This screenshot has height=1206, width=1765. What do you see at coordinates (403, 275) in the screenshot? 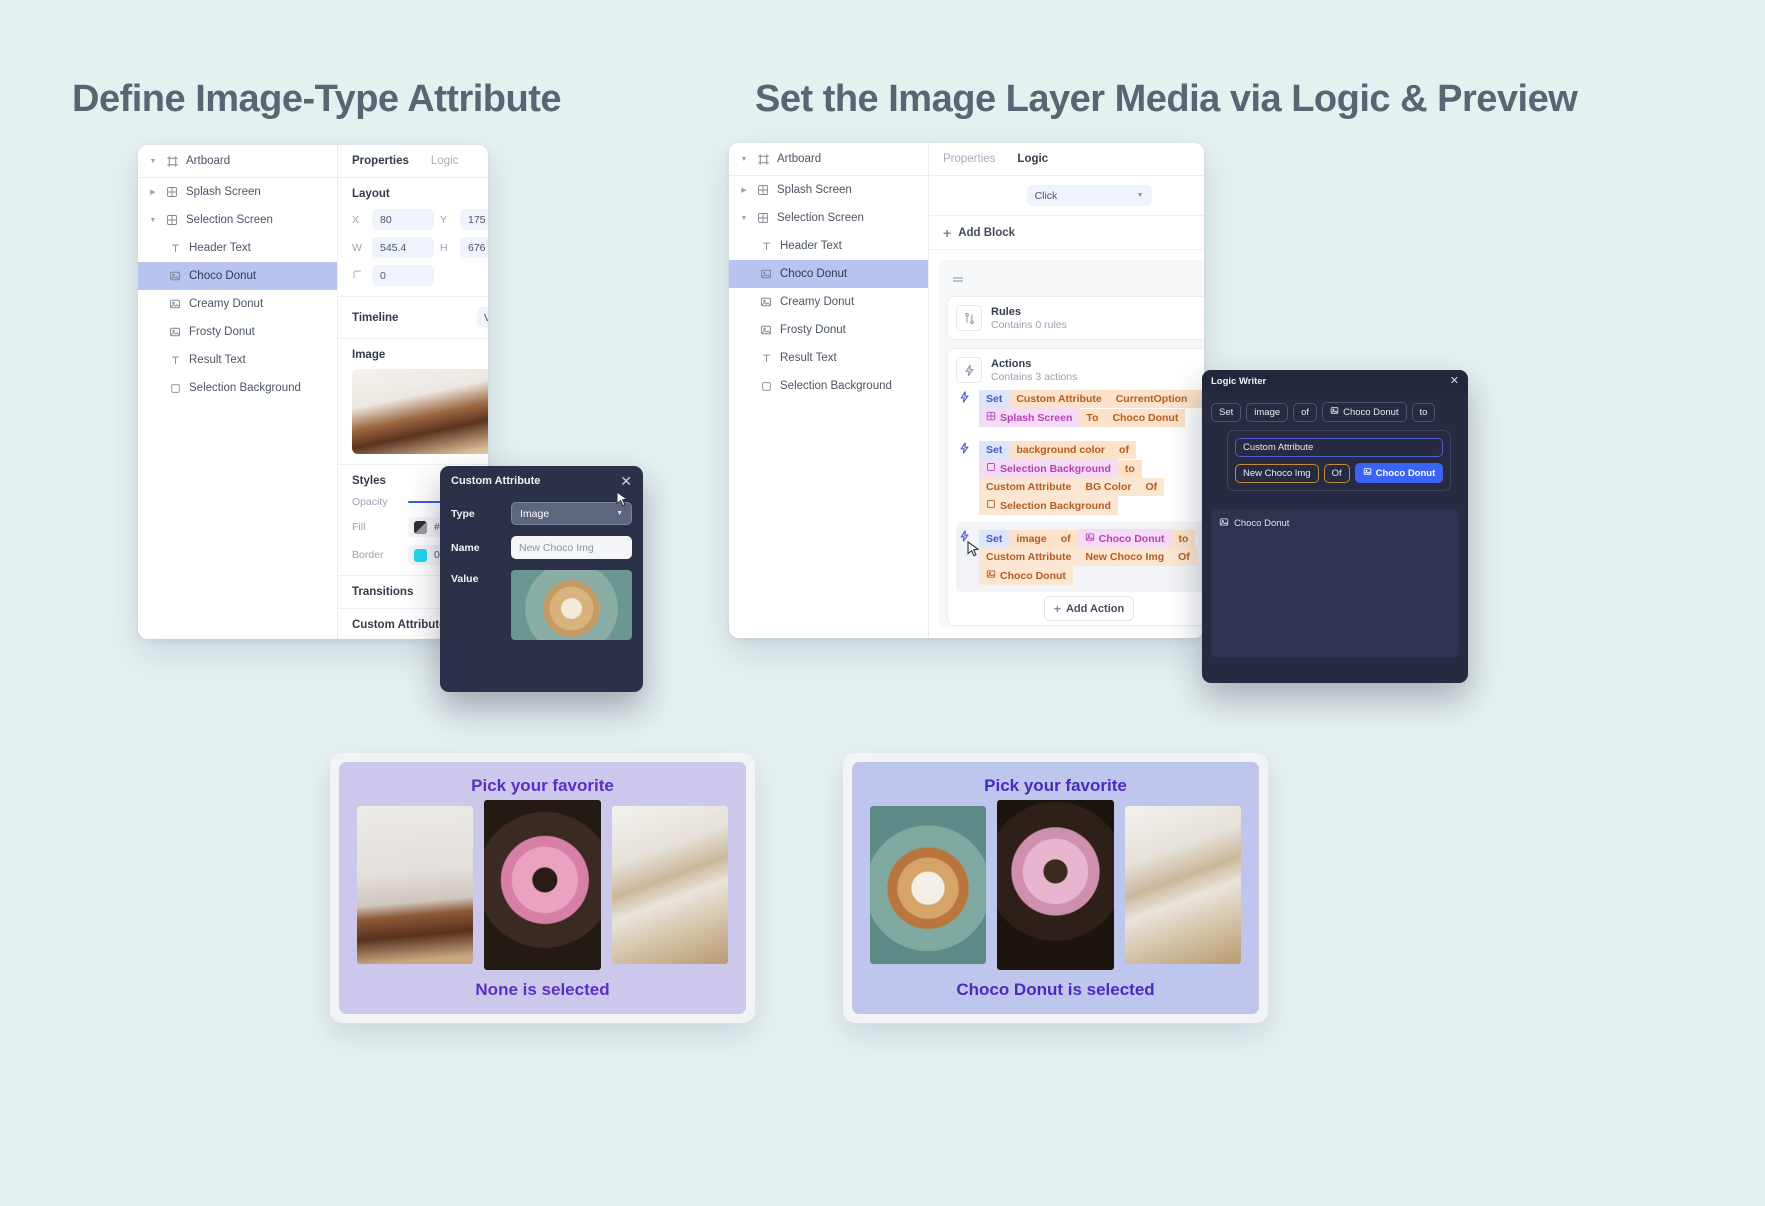
I see `corner-radius-input: 0` at bounding box center [403, 275].